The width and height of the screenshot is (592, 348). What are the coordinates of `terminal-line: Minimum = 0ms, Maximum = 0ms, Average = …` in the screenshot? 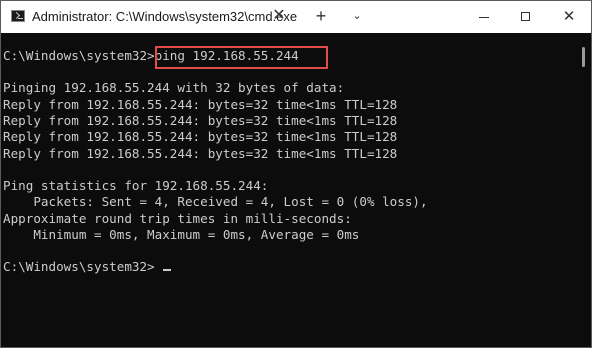 It's located at (181, 234).